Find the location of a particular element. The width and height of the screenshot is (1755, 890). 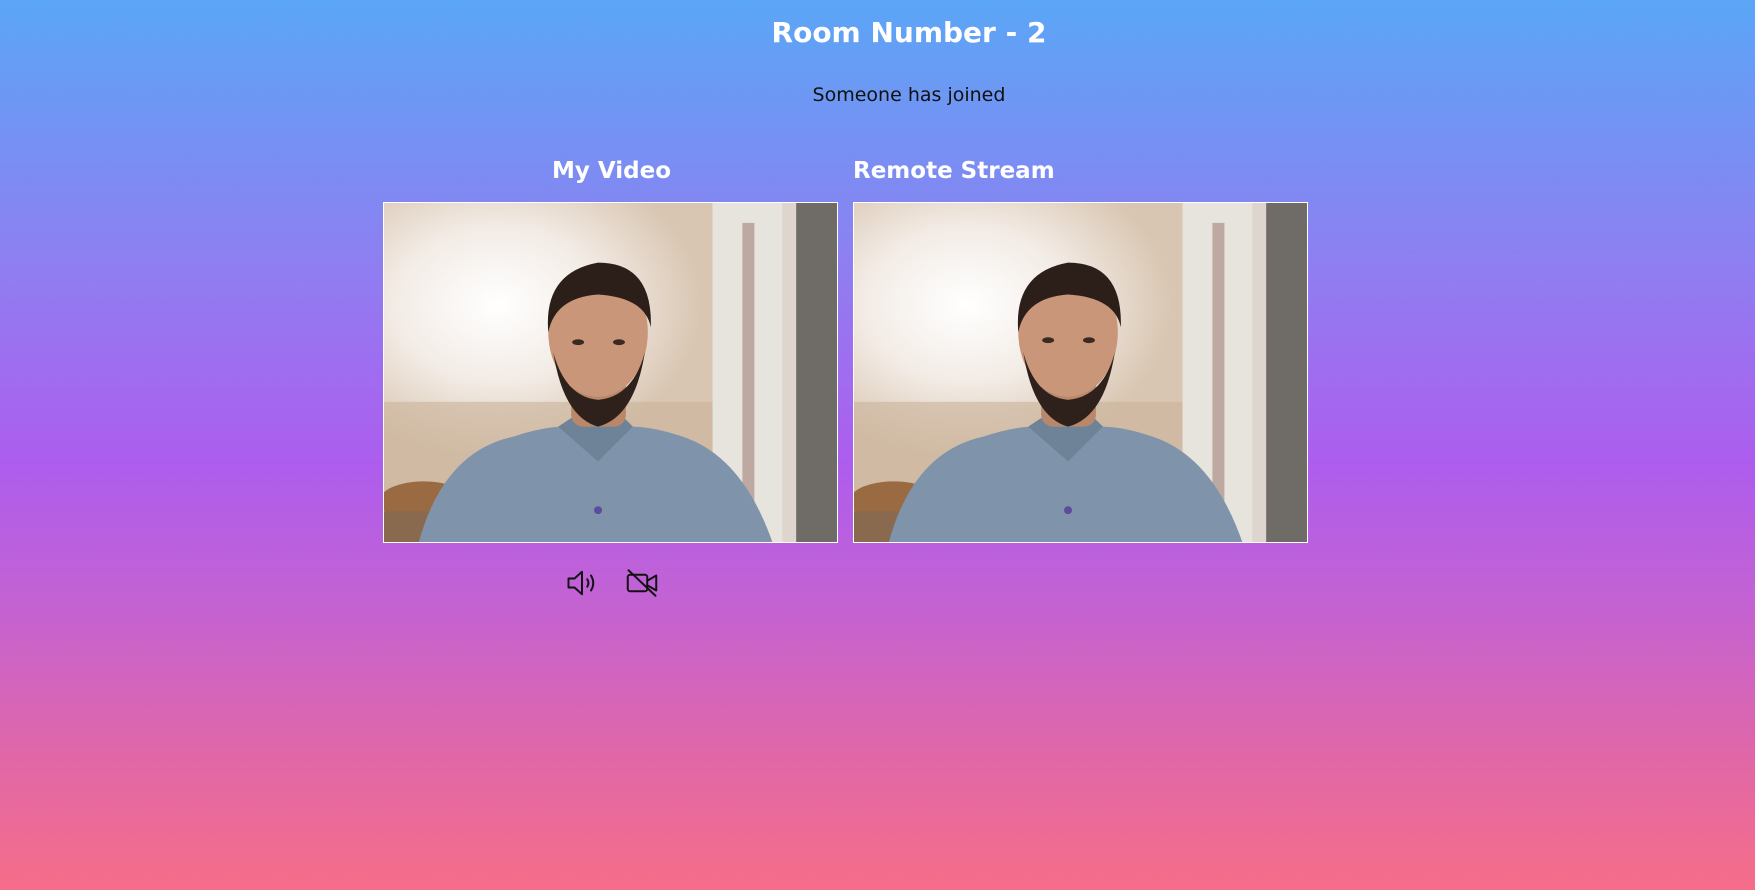

remote-stream-label: Remote Stream is located at coordinates (954, 171).